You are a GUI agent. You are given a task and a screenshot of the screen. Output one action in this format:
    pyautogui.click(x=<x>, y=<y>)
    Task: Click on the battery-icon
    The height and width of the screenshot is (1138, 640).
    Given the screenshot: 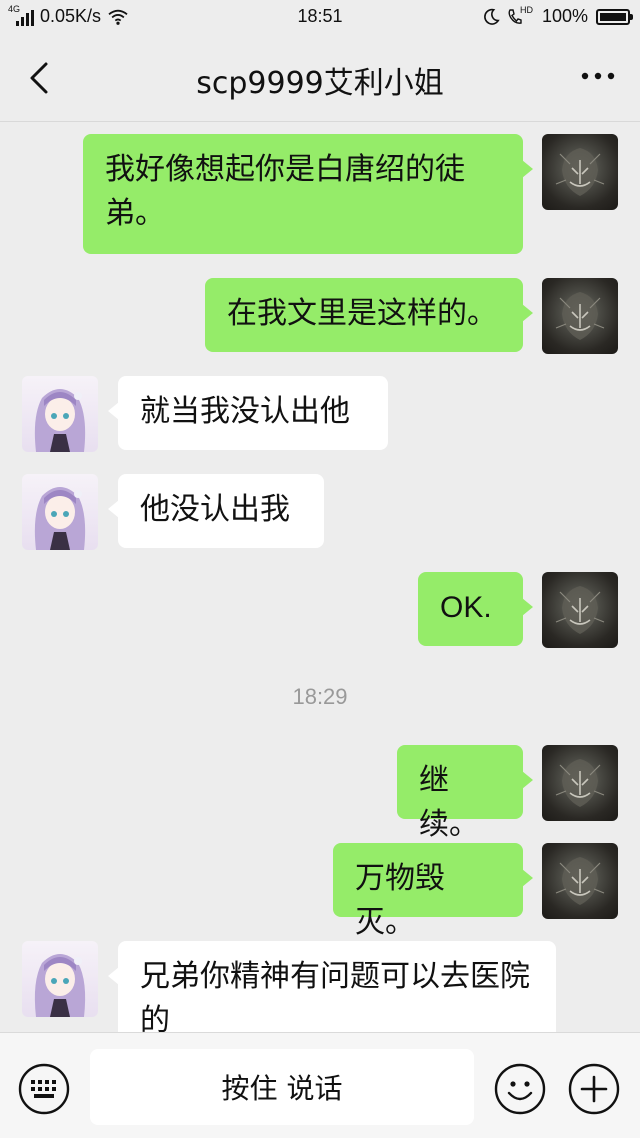 What is the action you would take?
    pyautogui.click(x=614, y=16)
    